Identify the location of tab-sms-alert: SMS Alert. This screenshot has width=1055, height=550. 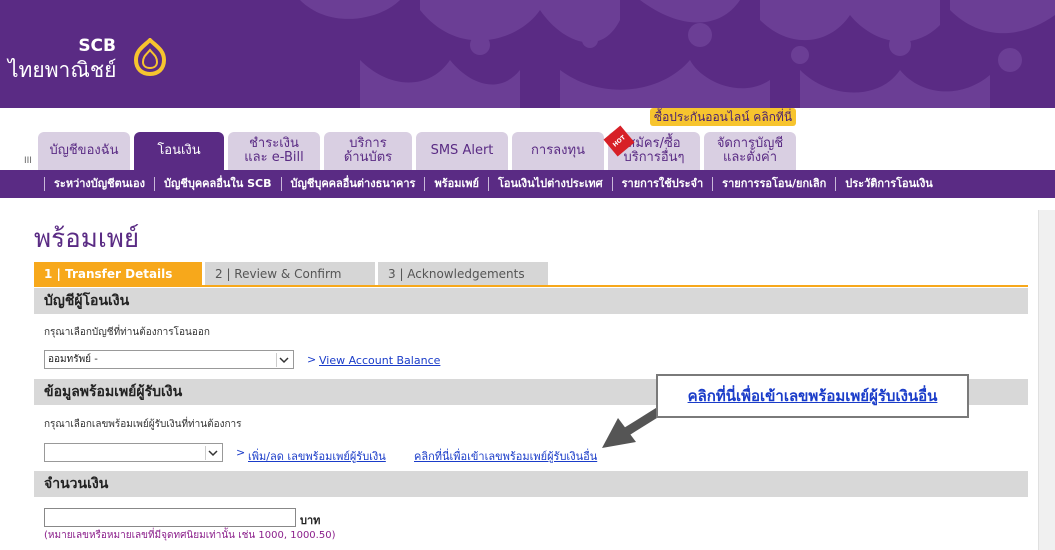
(462, 151).